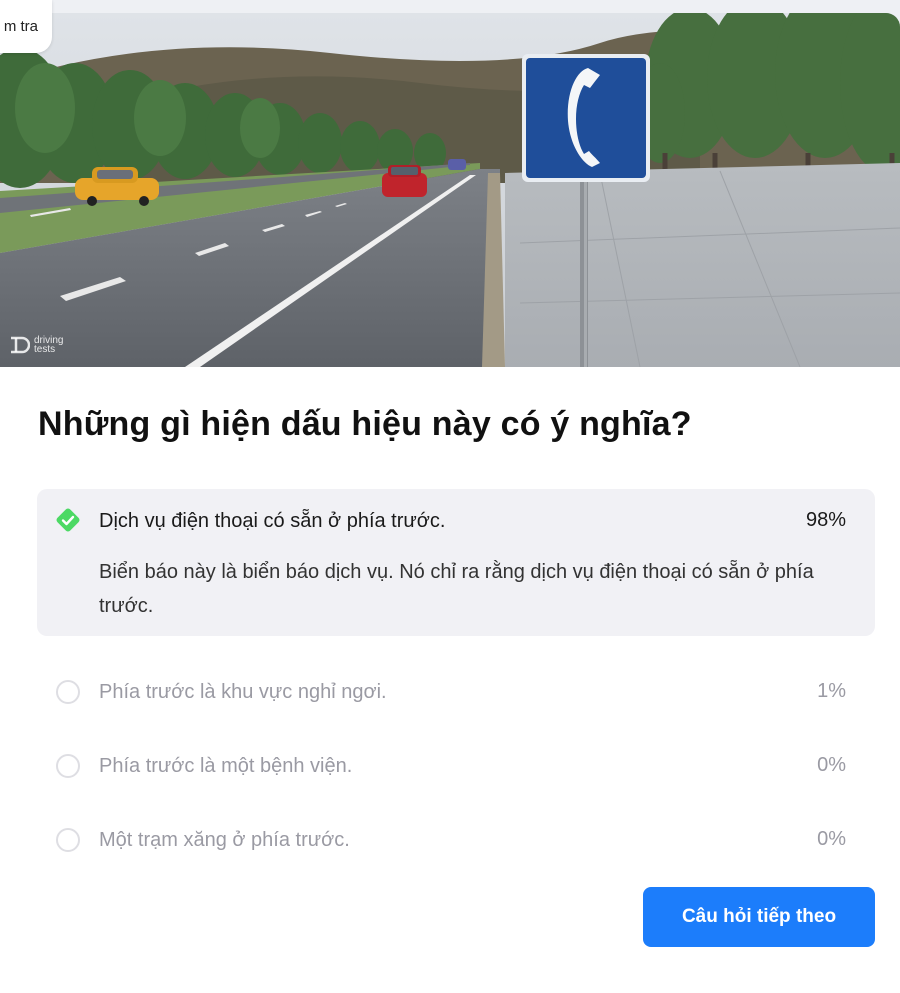 This screenshot has height=993, width=900. Describe the element at coordinates (456, 766) in the screenshot. I see `answer-option-3: Phía trước là một bệnh viện. 0%` at that location.